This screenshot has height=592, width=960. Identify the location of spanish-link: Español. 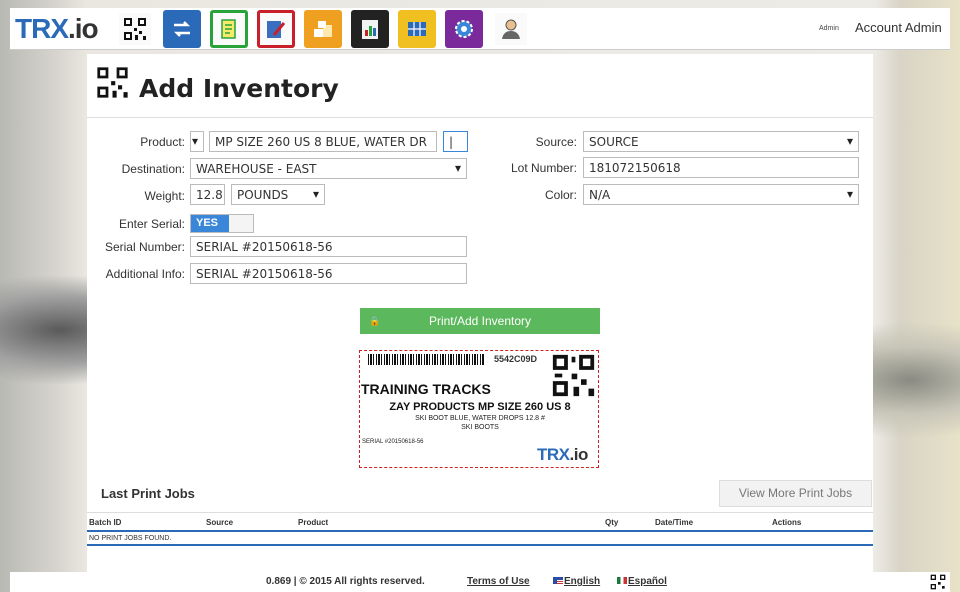
(647, 581).